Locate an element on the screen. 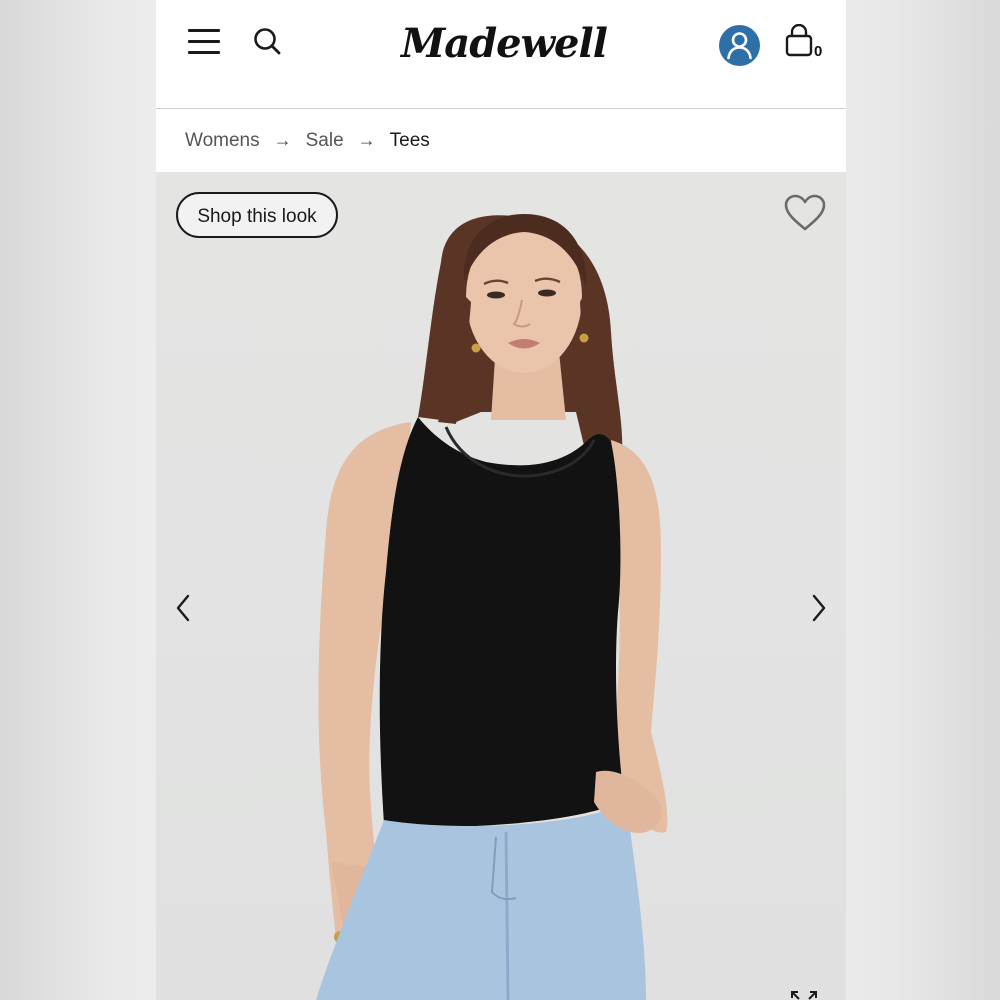  madewell-logo: Madewell is located at coordinates (504, 44).